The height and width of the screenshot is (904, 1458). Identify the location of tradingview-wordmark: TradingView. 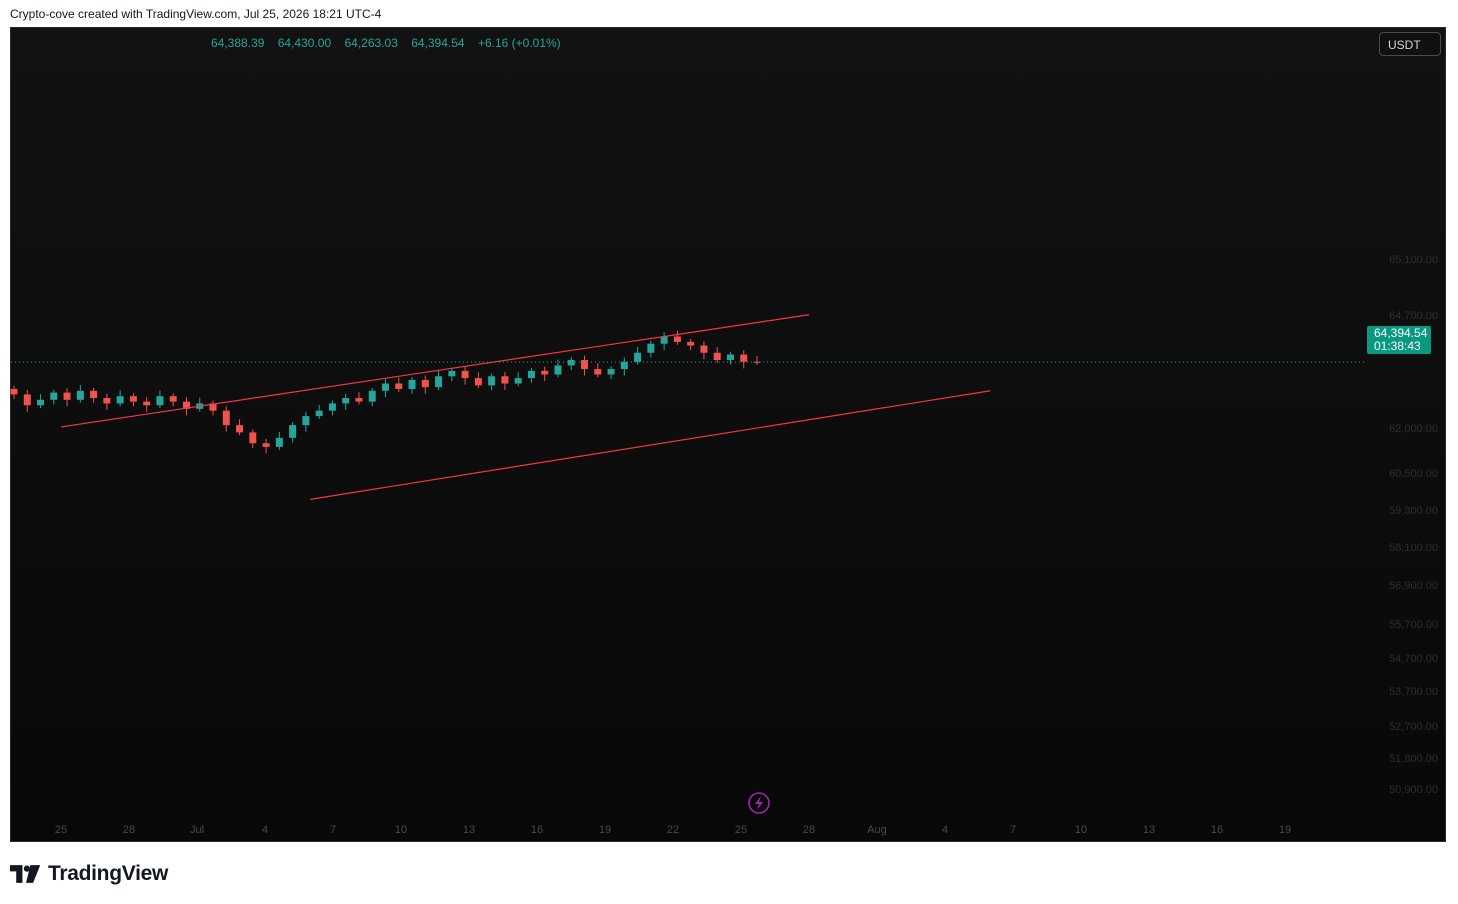
(108, 873).